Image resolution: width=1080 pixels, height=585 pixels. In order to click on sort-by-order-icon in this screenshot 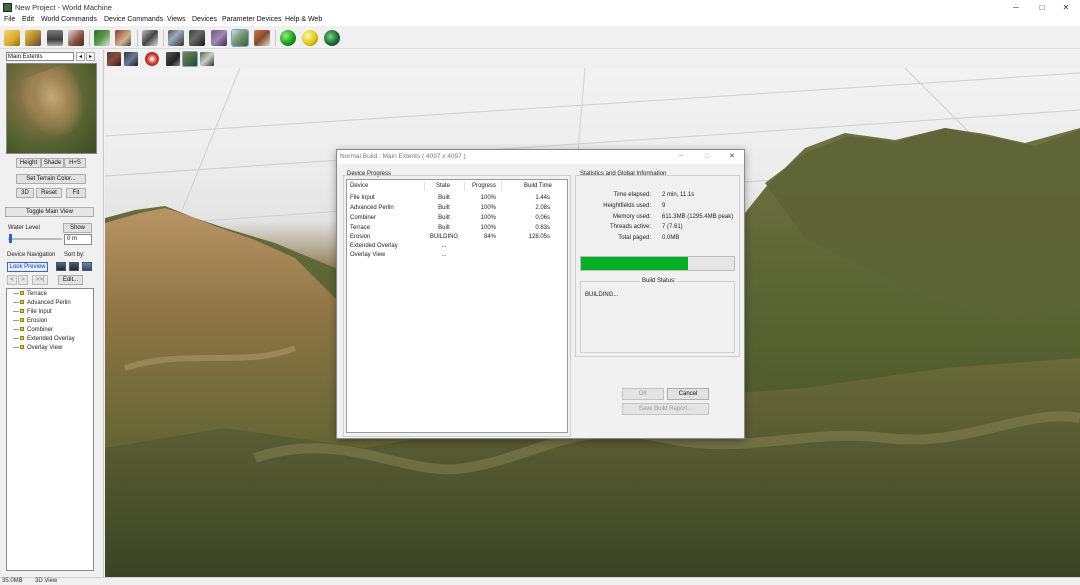, I will do `click(87, 266)`.